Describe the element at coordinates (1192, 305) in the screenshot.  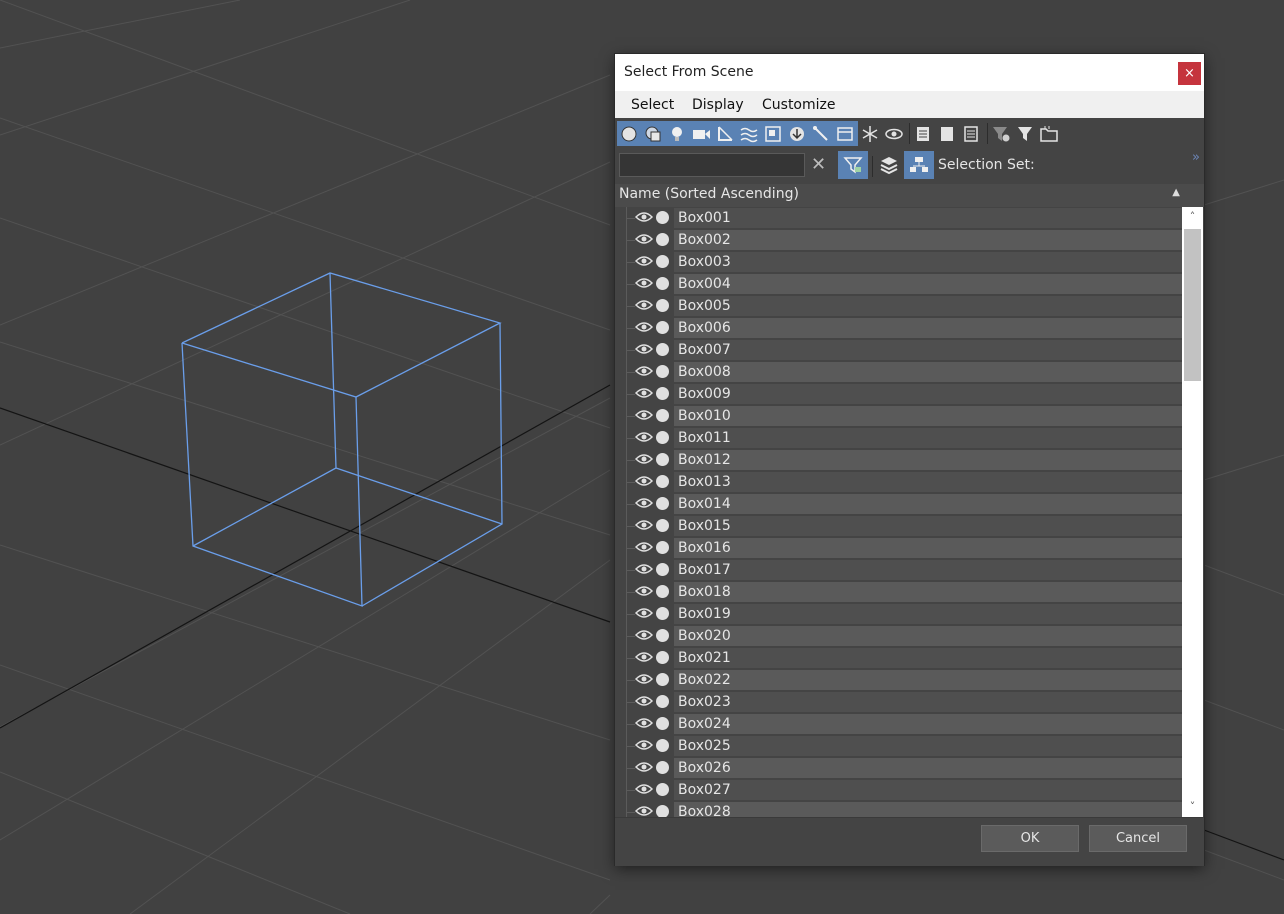
I see `scroll-thumb` at that location.